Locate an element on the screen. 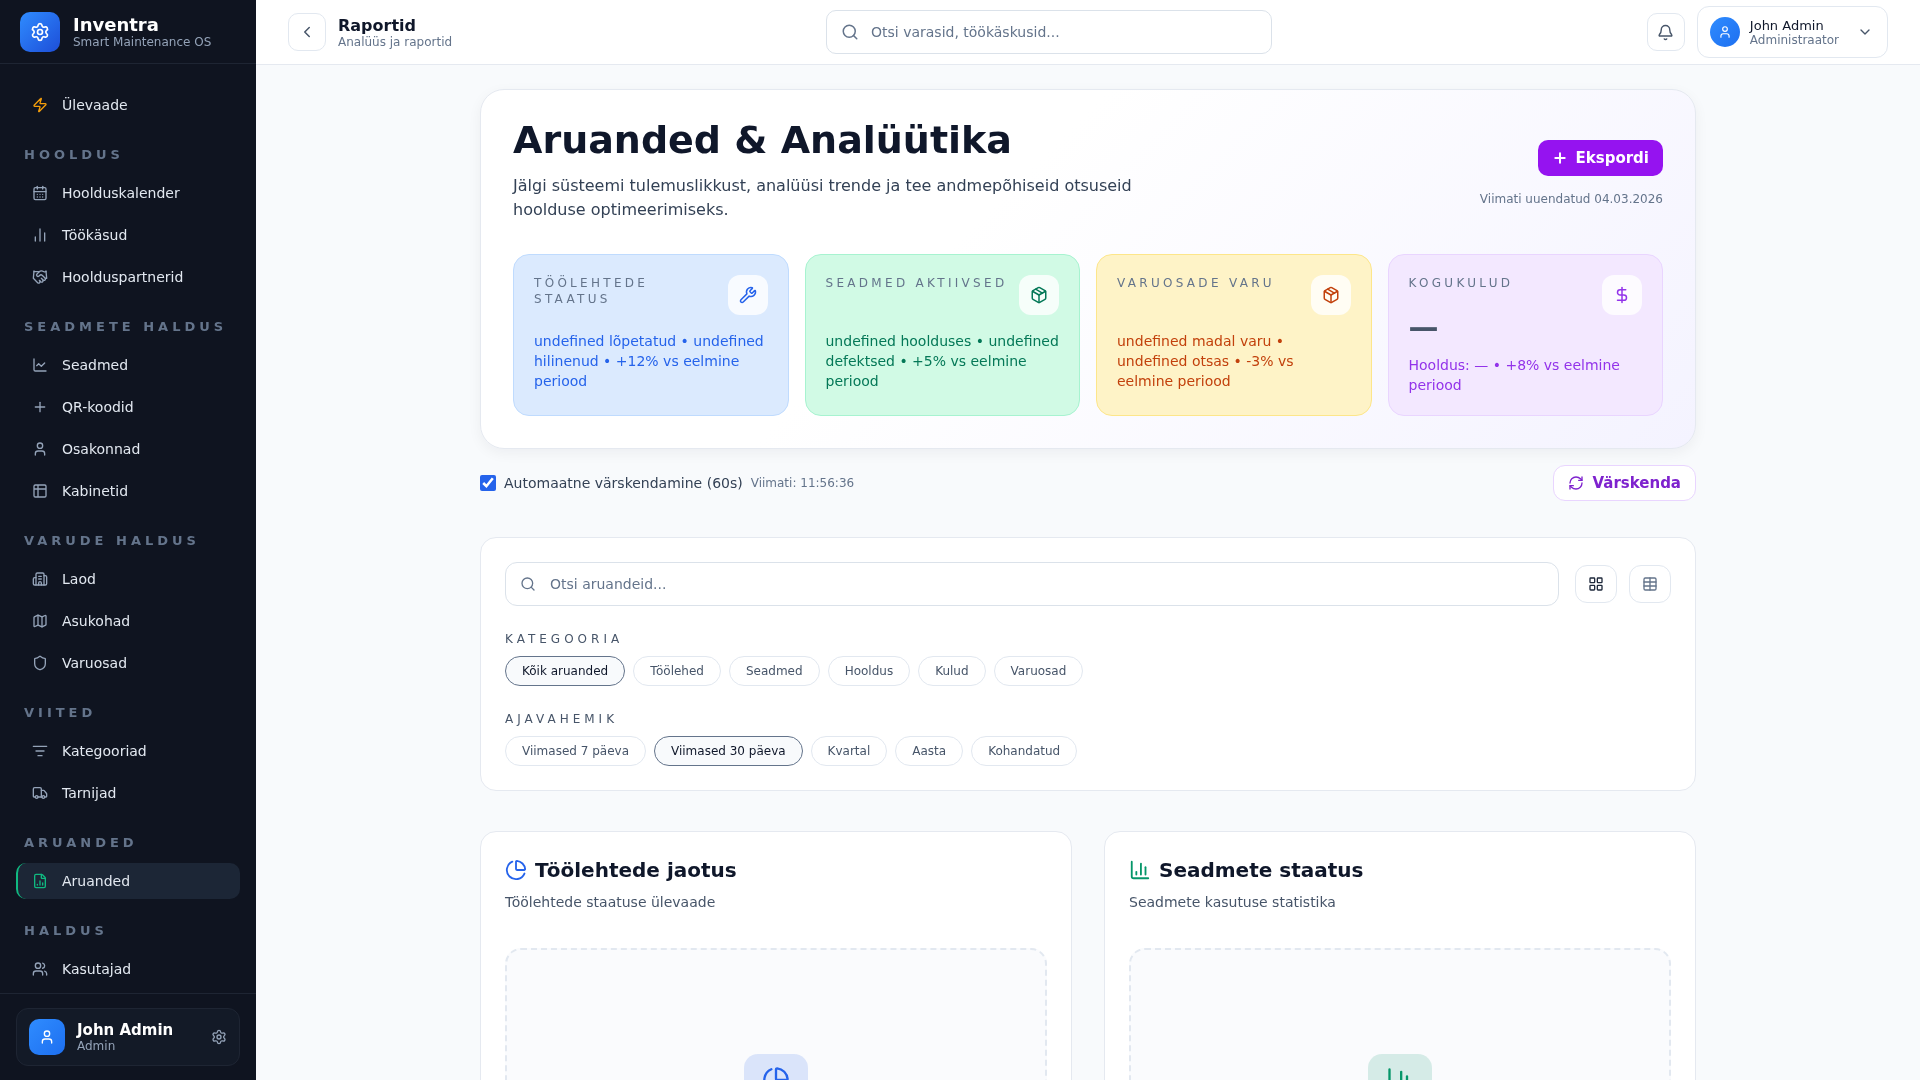 Image resolution: width=1920 pixels, height=1080 pixels. notifications-button is located at coordinates (1665, 32).